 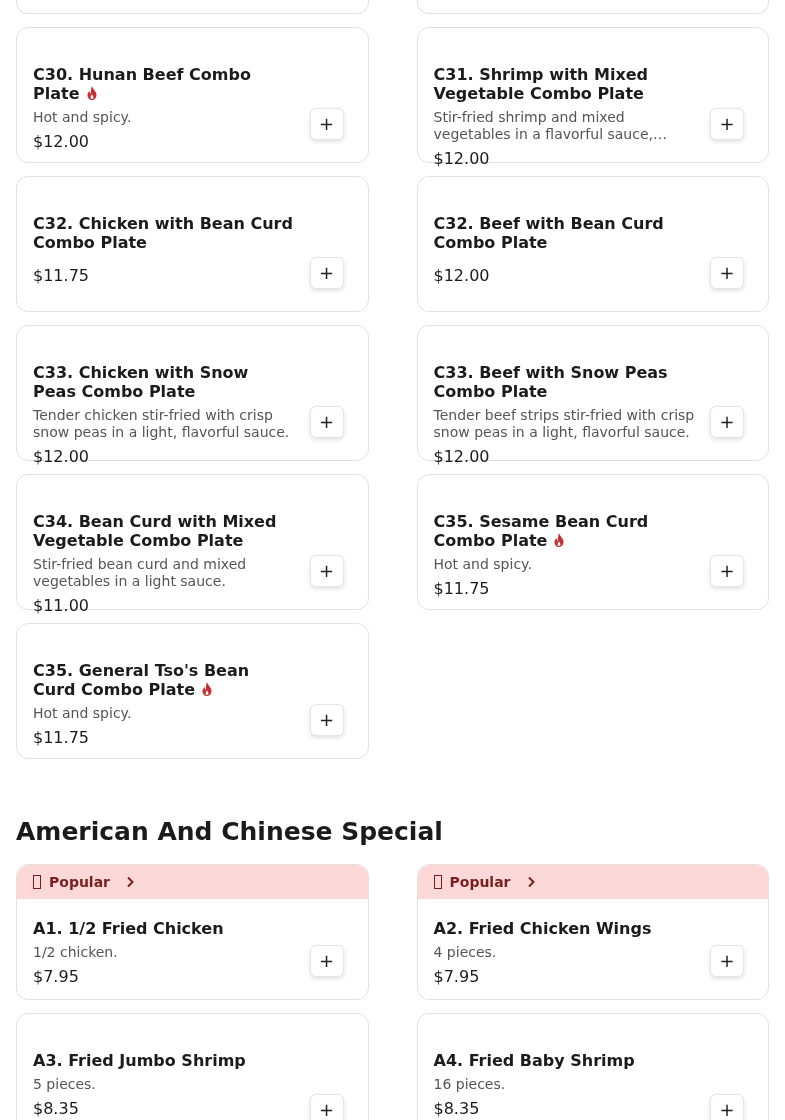 I want to click on dish-description: 5 pieces., so click(x=65, y=1084).